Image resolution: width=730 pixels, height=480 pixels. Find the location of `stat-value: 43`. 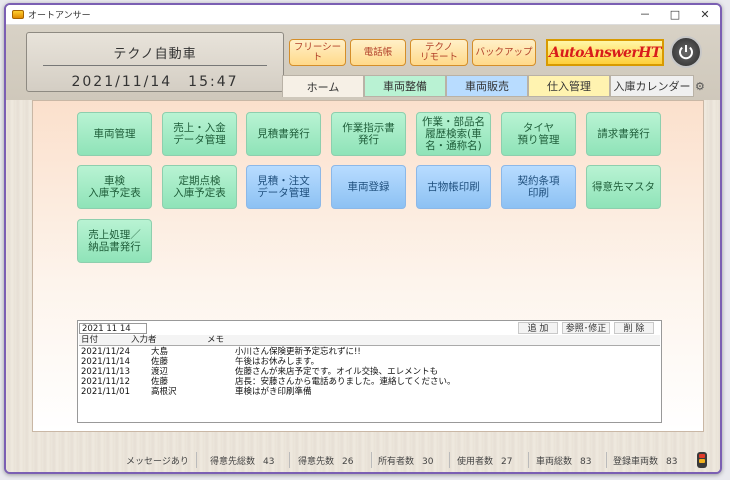

stat-value: 43 is located at coordinates (269, 462).